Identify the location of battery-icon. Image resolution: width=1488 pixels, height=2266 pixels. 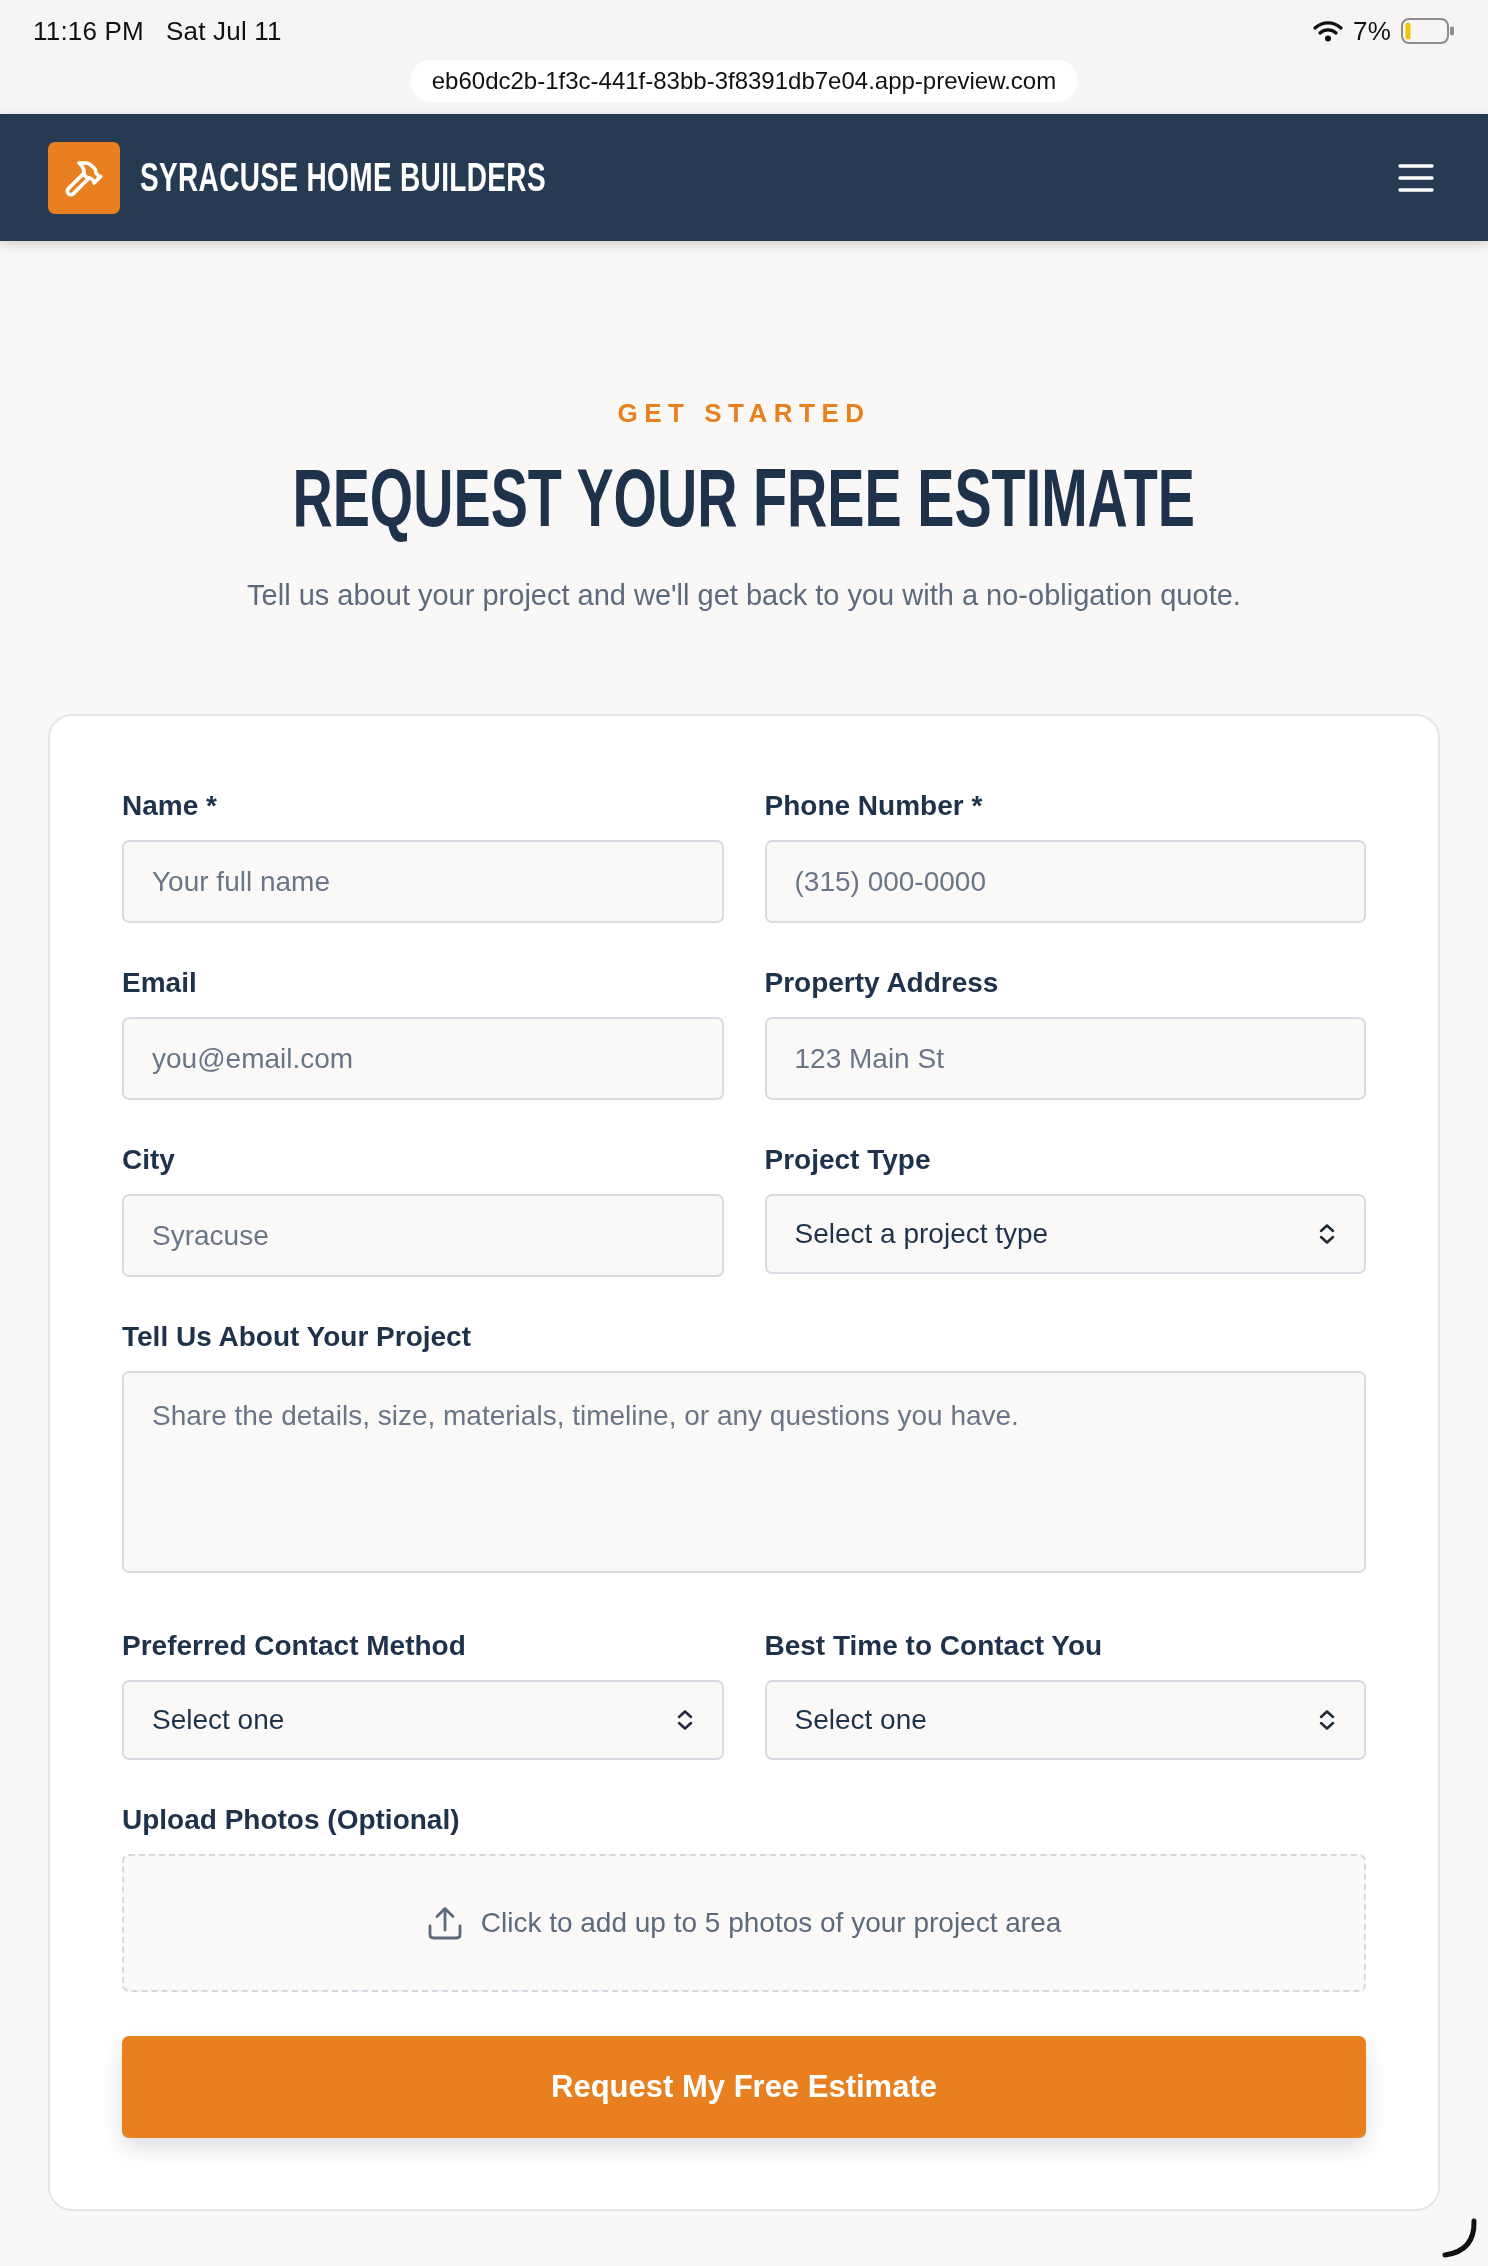
(1428, 31).